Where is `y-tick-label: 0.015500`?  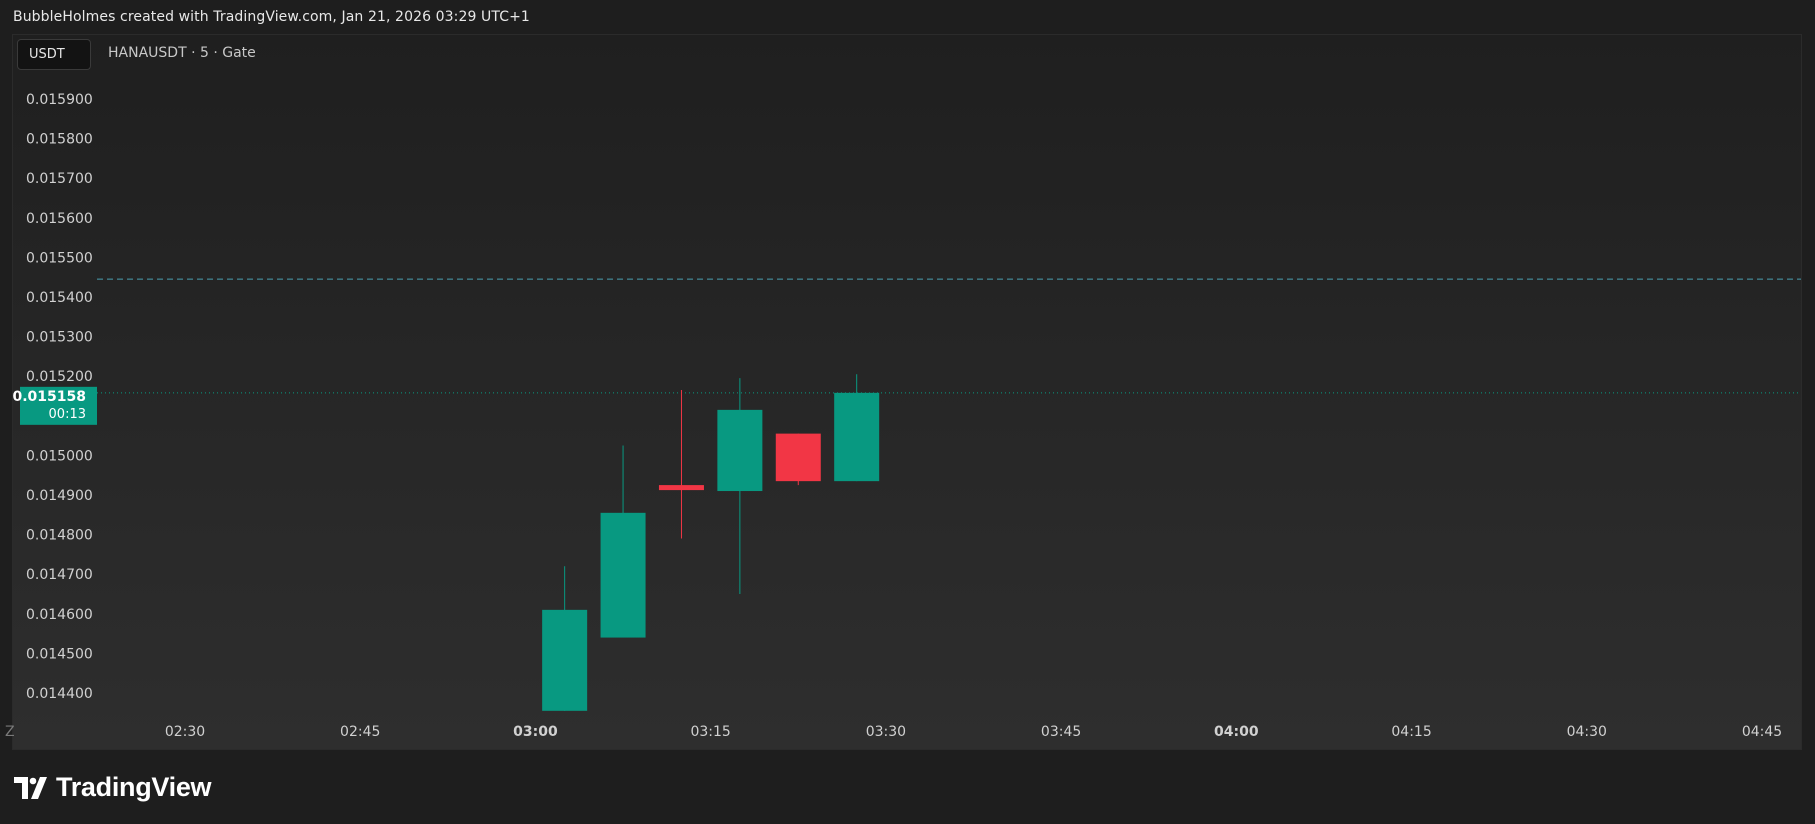 y-tick-label: 0.015500 is located at coordinates (59, 258).